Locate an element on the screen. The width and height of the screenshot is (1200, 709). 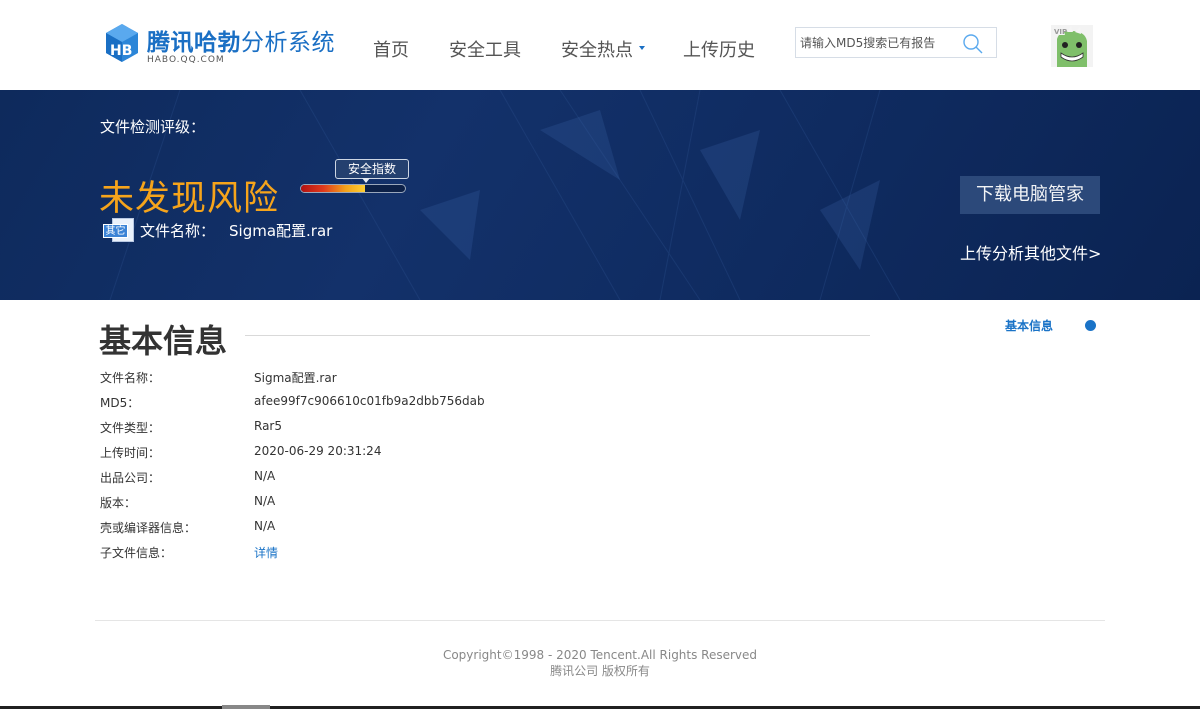
logo-brand: 腾讯哈勃 is located at coordinates (194, 43).